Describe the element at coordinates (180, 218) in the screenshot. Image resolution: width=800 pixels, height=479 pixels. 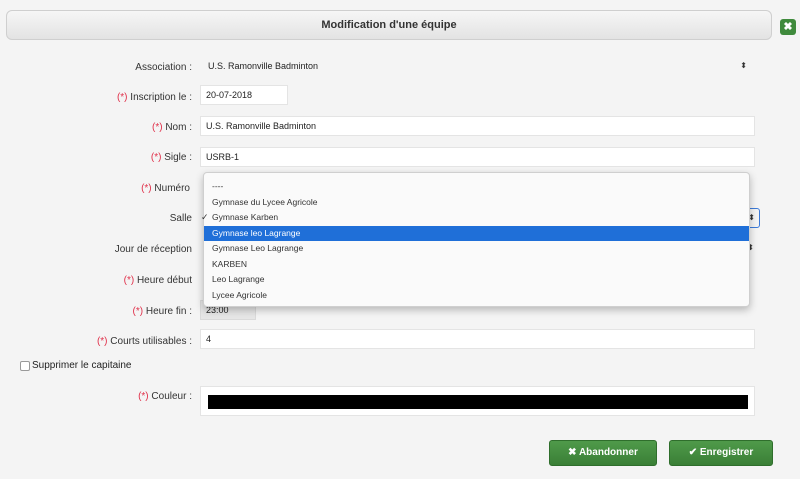
I see `salle-label: Salle` at that location.